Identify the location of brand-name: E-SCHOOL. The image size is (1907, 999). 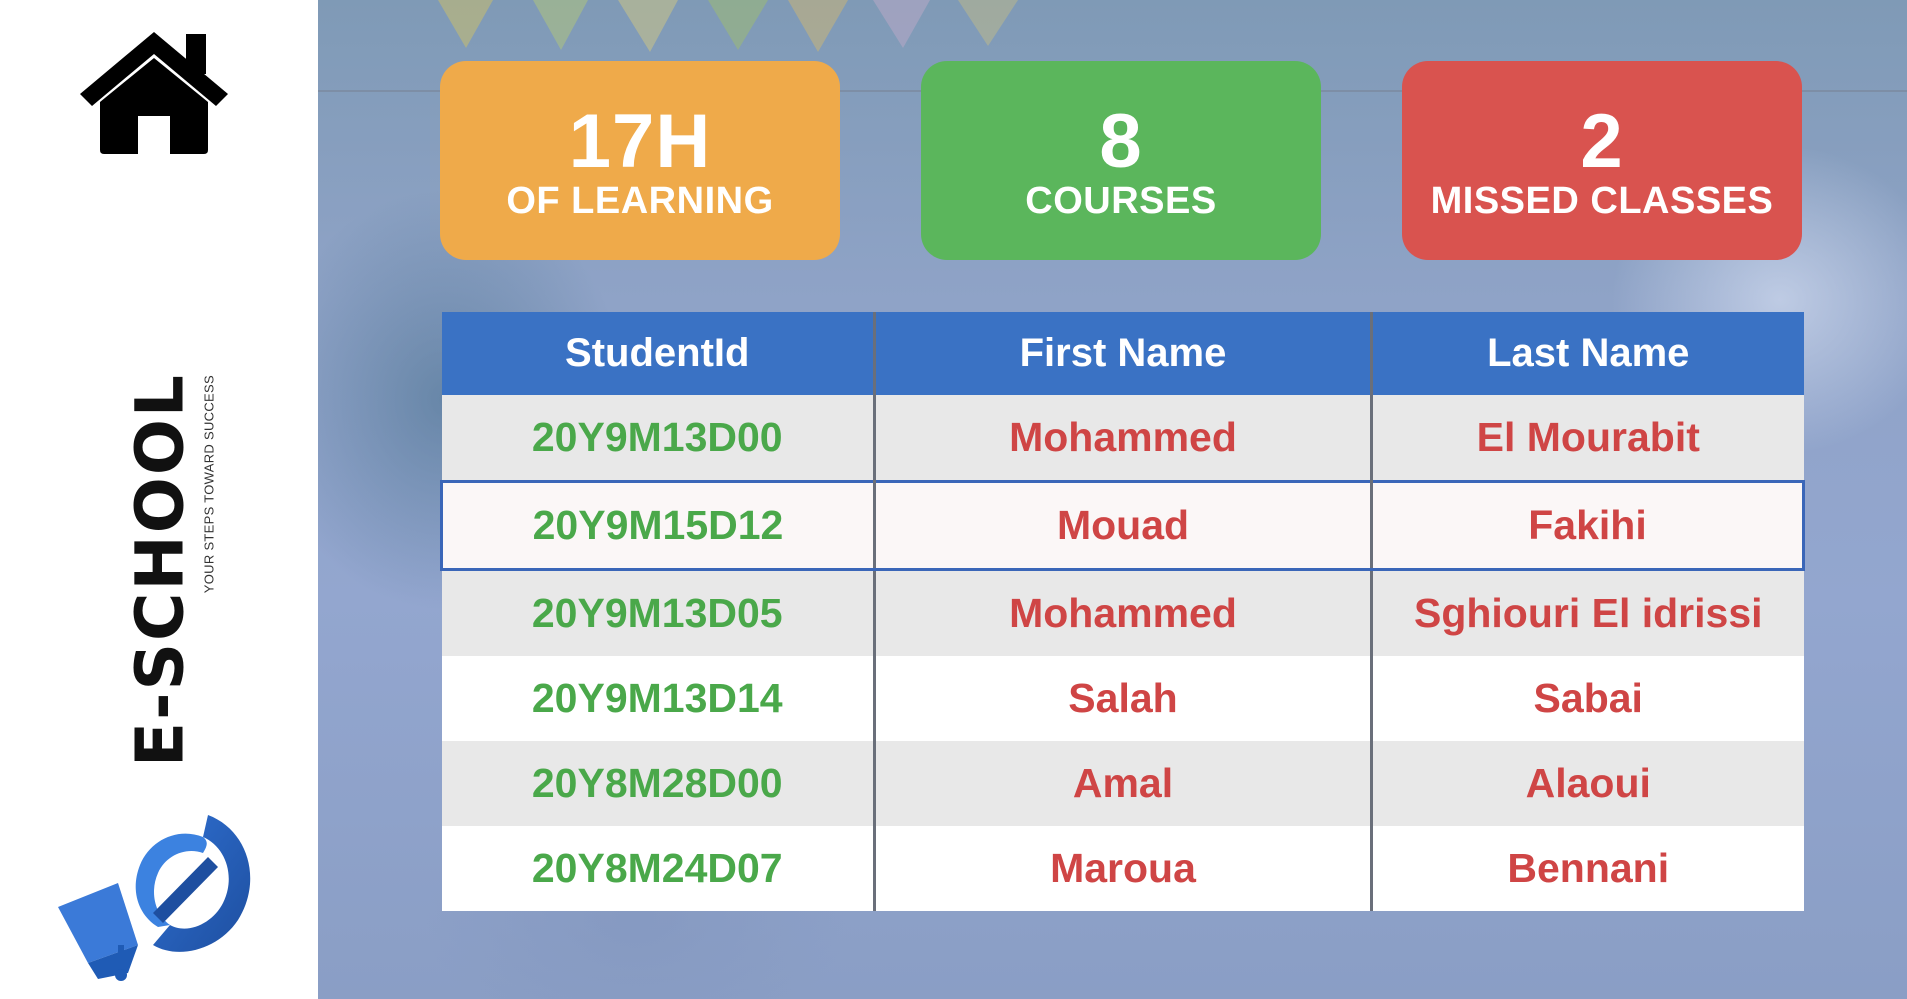
(160, 570).